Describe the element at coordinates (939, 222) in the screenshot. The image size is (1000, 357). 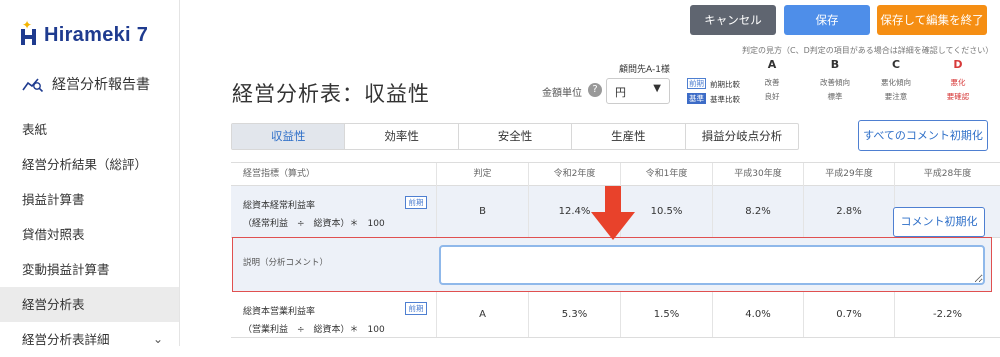
I see `reset-comment-button: コメント初期化` at that location.